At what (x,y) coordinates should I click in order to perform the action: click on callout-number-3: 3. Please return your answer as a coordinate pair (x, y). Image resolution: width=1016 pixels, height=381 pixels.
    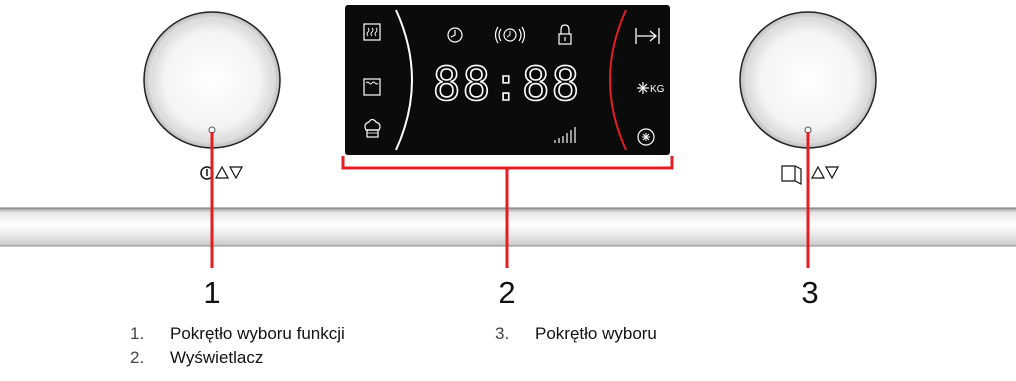
    Looking at the image, I should click on (810, 292).